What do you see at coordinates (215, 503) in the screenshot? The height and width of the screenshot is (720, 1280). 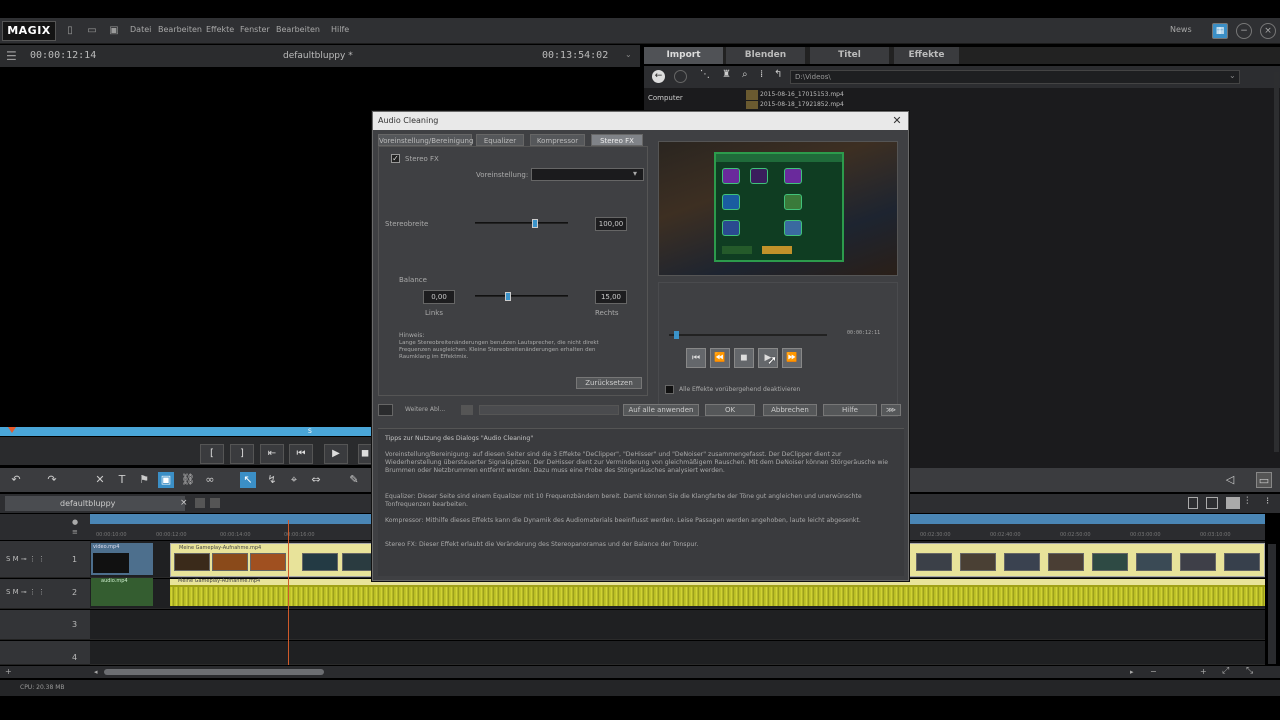 I see `tab-nav-right-icon` at bounding box center [215, 503].